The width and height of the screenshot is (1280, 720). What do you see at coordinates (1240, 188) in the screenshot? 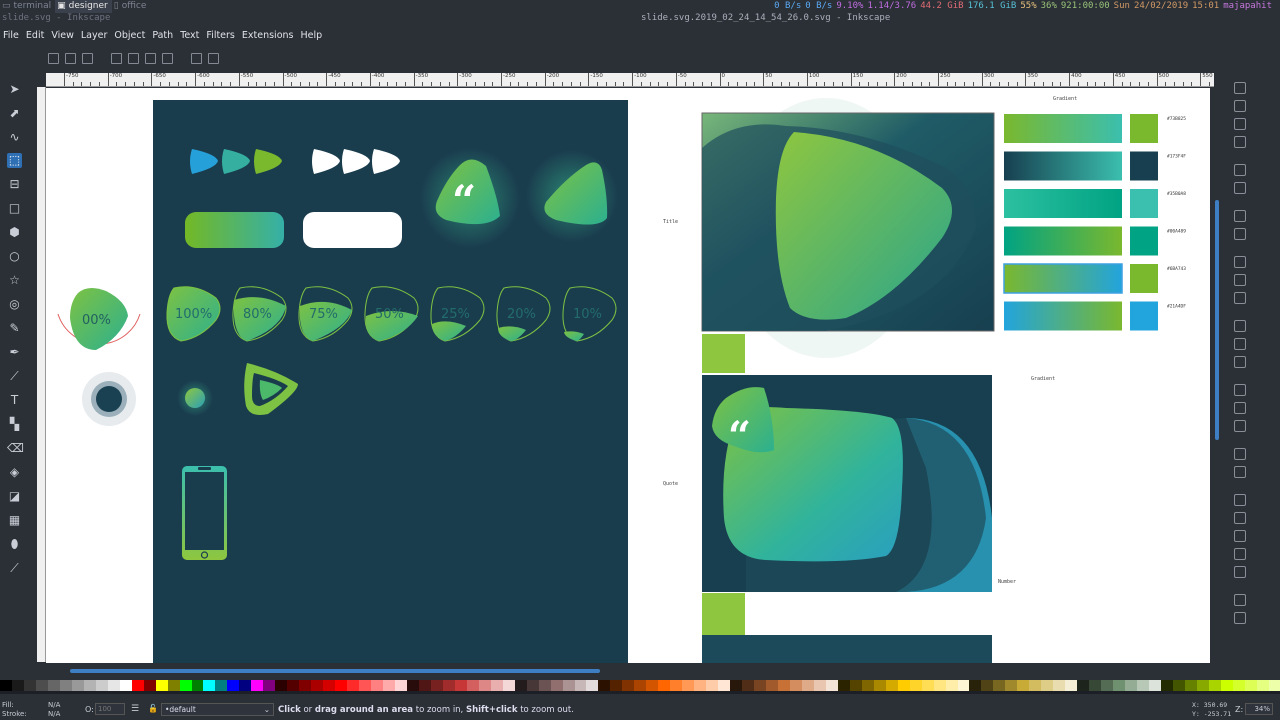
I see `export-icon` at bounding box center [1240, 188].